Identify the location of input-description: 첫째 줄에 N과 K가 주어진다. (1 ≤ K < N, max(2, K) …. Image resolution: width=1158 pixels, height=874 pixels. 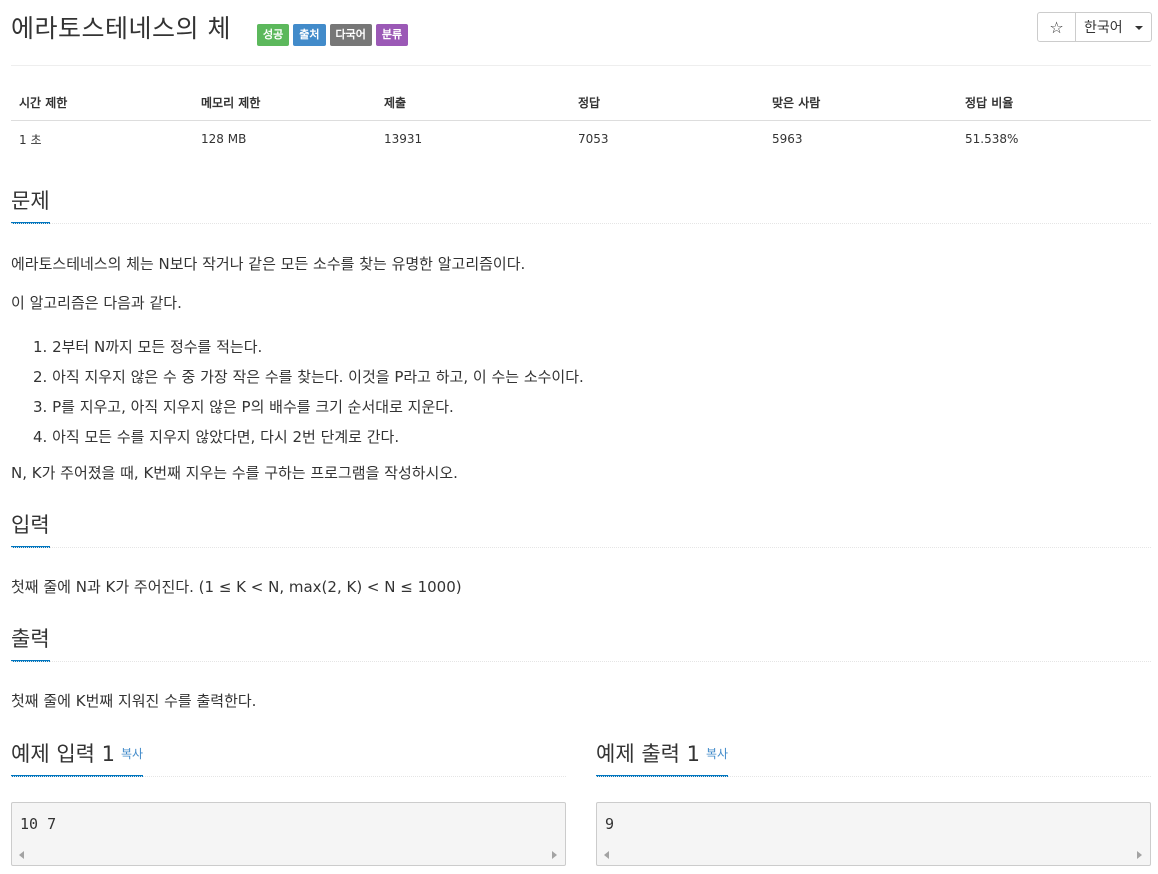
(236, 587).